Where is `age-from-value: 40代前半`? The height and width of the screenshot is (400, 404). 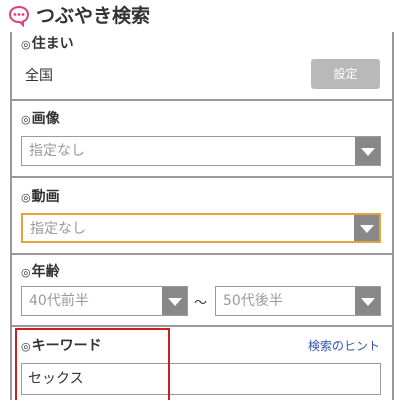
age-from-value: 40代前半 is located at coordinates (59, 301).